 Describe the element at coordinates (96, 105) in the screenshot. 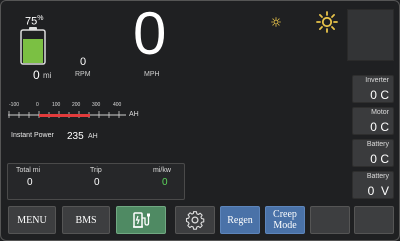

I see `scale-tick-label: 300` at that location.